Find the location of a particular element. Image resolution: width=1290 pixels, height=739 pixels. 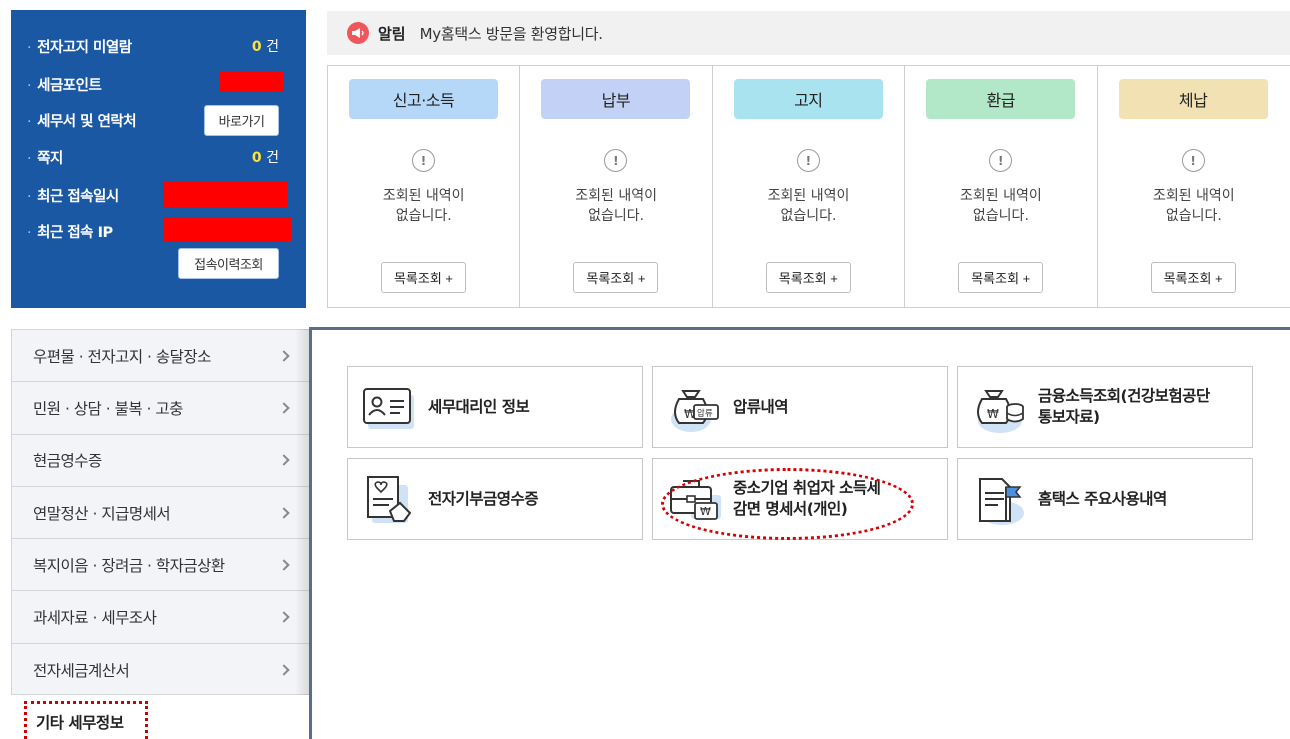

category-column: 환급 ! 조회된 내역이 없습니다. 목록조회 + is located at coordinates (1001, 186).